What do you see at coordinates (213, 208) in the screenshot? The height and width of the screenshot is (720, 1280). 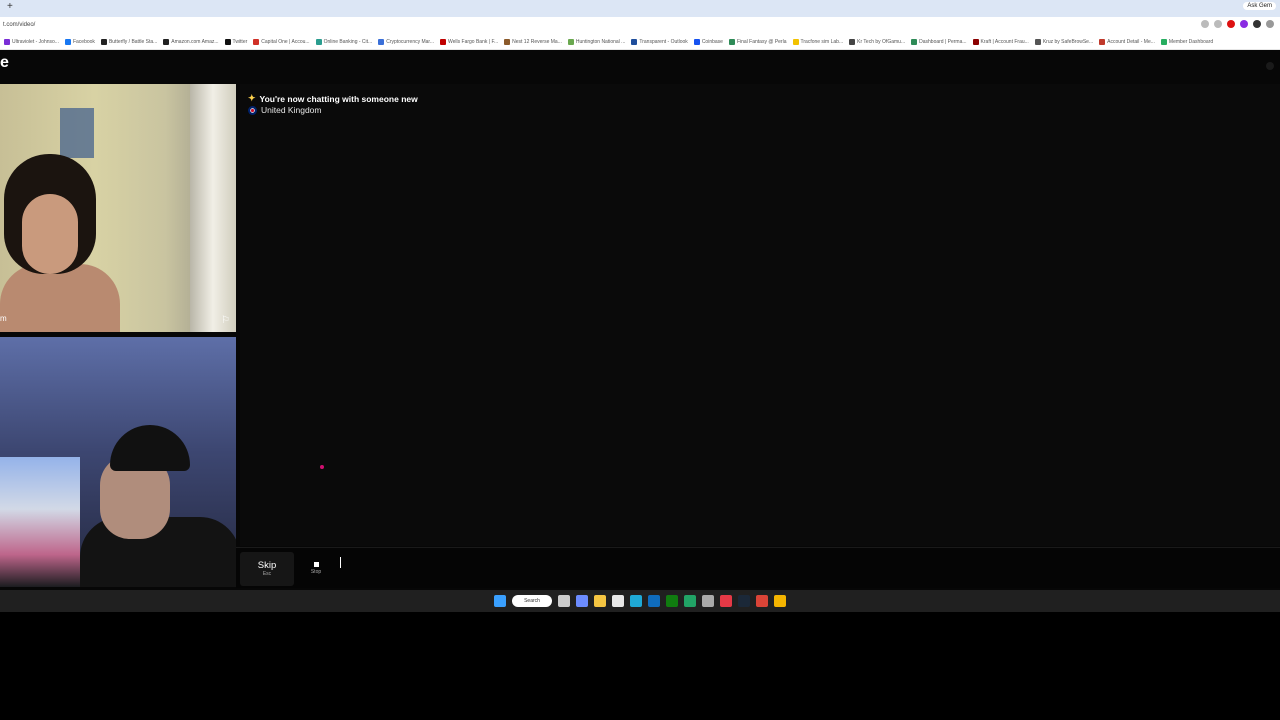 I see `background-curtain` at bounding box center [213, 208].